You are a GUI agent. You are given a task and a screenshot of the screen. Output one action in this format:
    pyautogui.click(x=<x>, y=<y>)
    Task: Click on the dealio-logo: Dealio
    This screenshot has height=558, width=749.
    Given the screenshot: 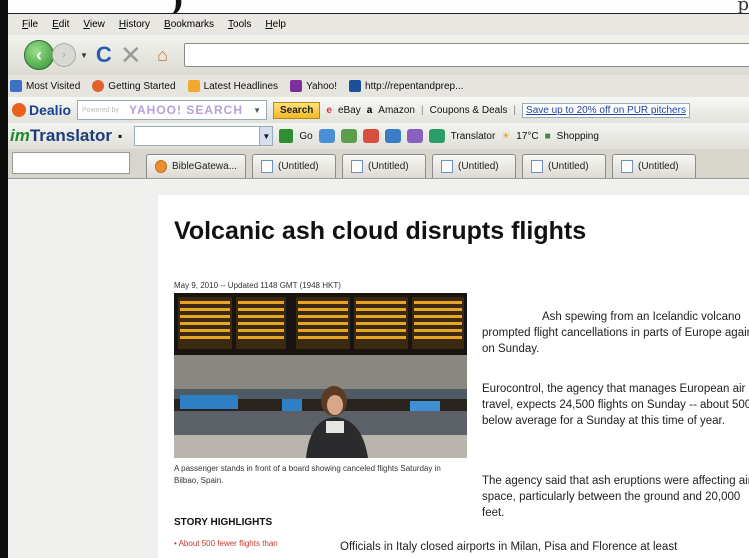 What is the action you would take?
    pyautogui.click(x=41, y=110)
    